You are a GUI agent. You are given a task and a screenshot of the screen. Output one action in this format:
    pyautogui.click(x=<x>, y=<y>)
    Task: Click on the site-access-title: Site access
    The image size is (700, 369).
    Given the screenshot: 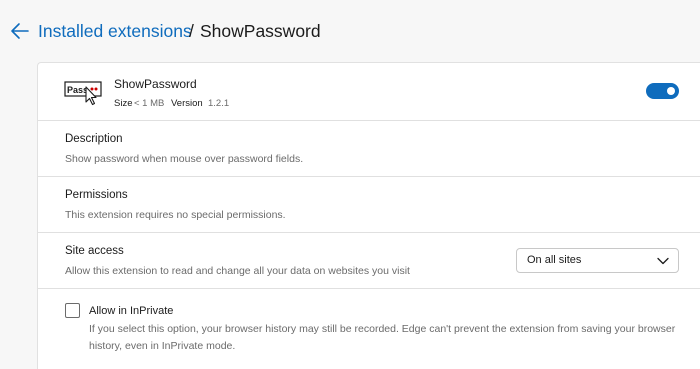 What is the action you would take?
    pyautogui.click(x=94, y=251)
    